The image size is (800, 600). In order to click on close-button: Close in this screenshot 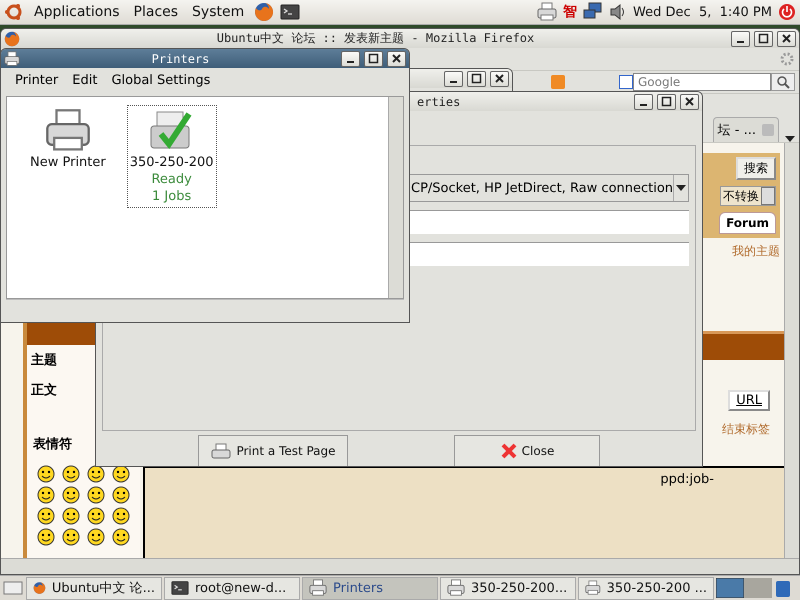, I will do `click(527, 450)`.